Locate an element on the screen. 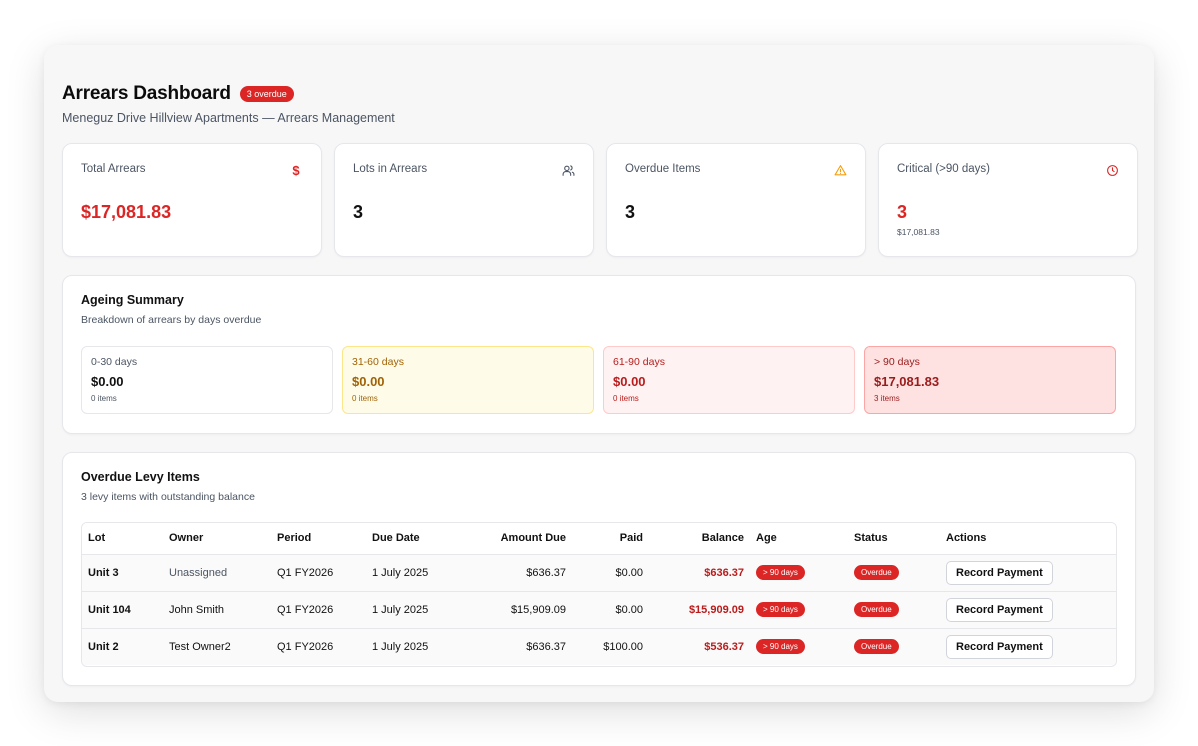 This screenshot has height=746, width=1198. panel-subtitle: 3 levy items with outstanding balance is located at coordinates (168, 497).